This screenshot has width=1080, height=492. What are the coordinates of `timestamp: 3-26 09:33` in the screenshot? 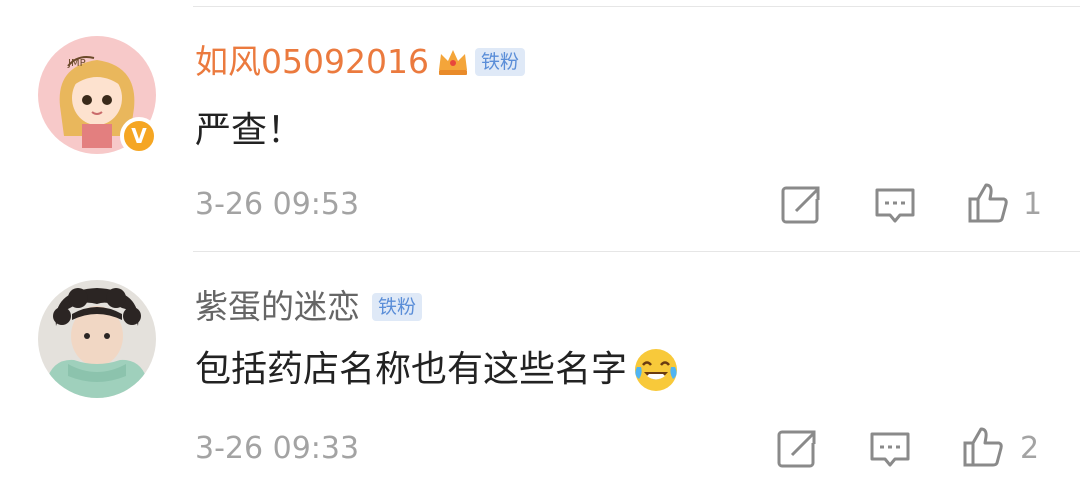 It's located at (277, 448).